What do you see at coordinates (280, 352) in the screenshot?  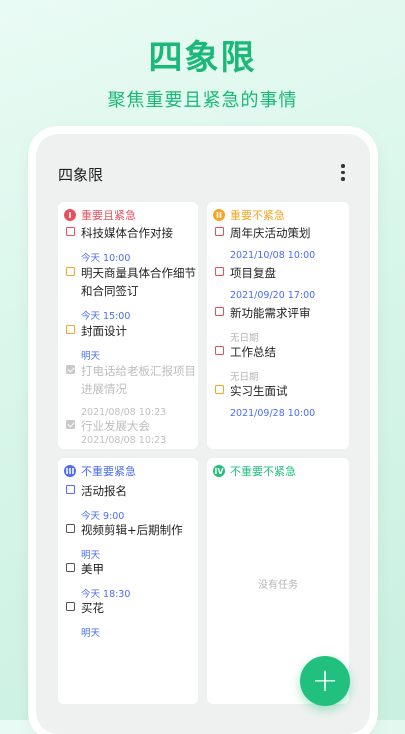 I see `task-item: 工作总结` at bounding box center [280, 352].